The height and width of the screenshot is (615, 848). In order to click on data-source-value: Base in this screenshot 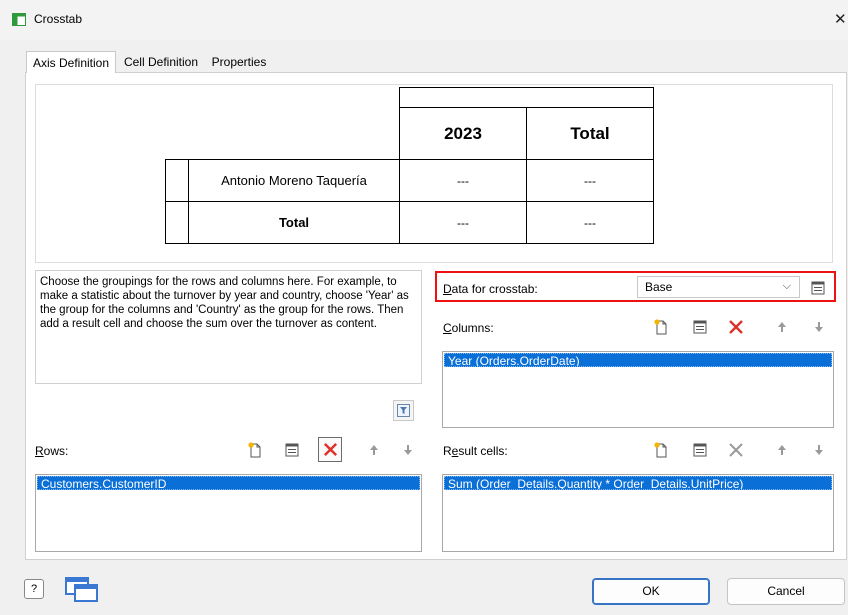, I will do `click(659, 287)`.